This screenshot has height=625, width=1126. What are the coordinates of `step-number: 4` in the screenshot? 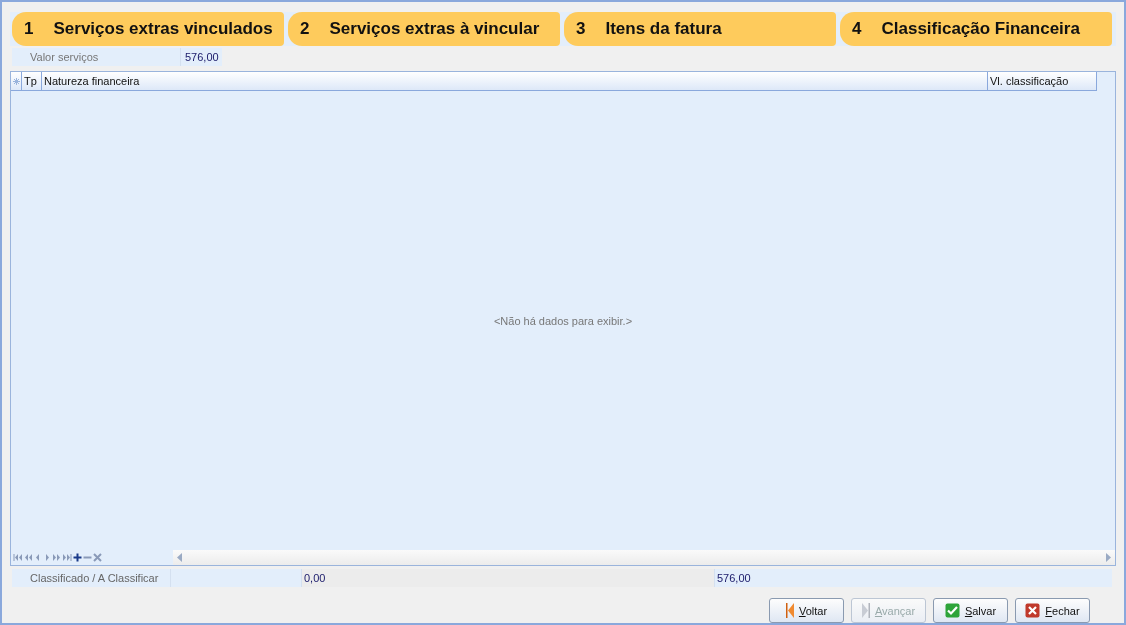 It's located at (857, 29).